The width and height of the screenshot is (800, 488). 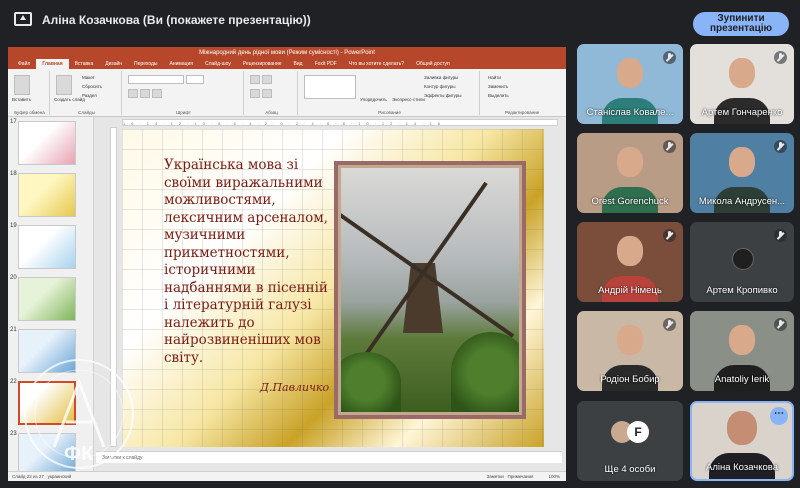 What do you see at coordinates (184, 93) in the screenshot?
I see `ribbon-group-font: Шрифт` at bounding box center [184, 93].